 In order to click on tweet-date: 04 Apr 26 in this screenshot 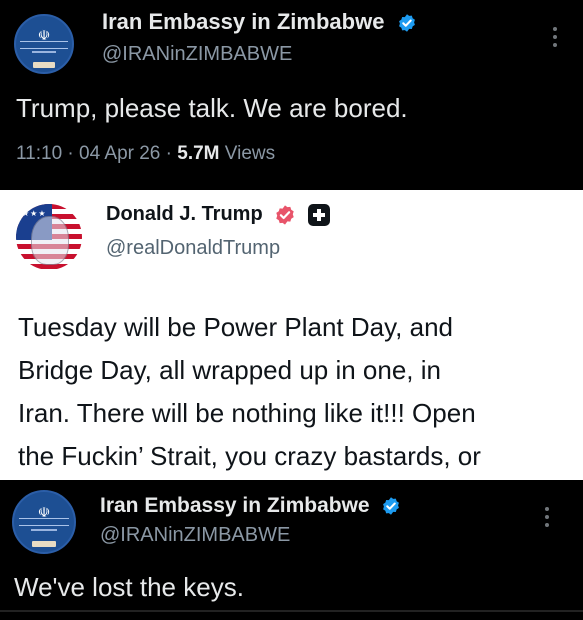, I will do `click(119, 153)`.